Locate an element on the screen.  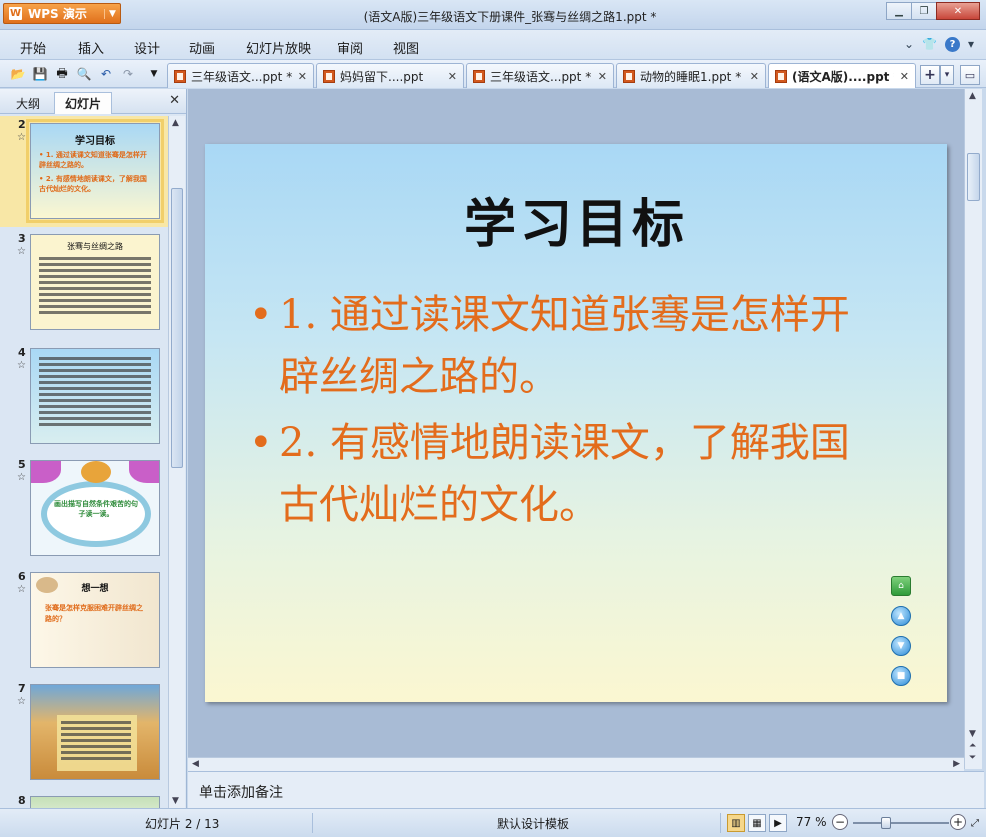
tab-outline: 大纲 is located at coordinates (28, 103).